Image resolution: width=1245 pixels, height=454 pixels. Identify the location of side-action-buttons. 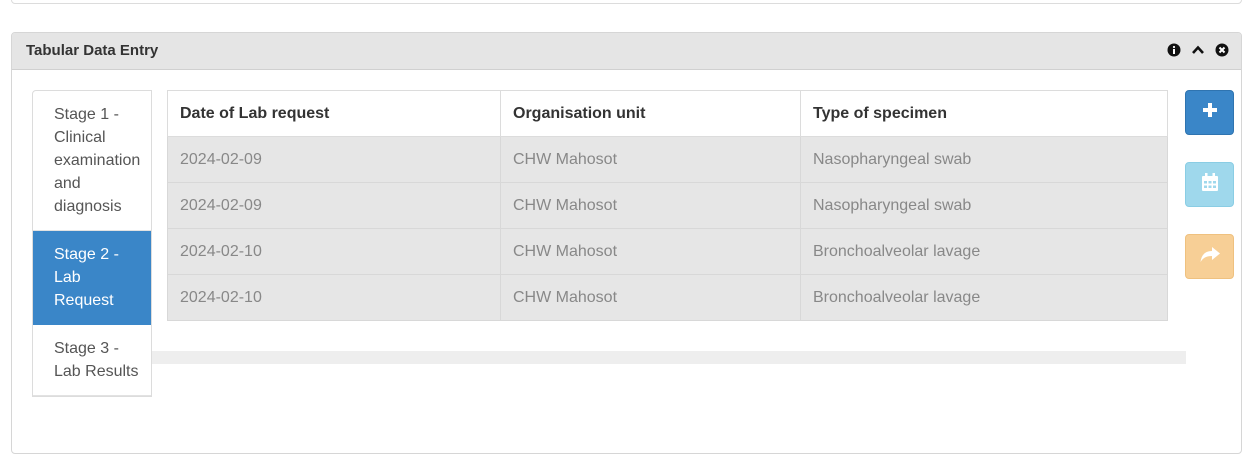
(1210, 198).